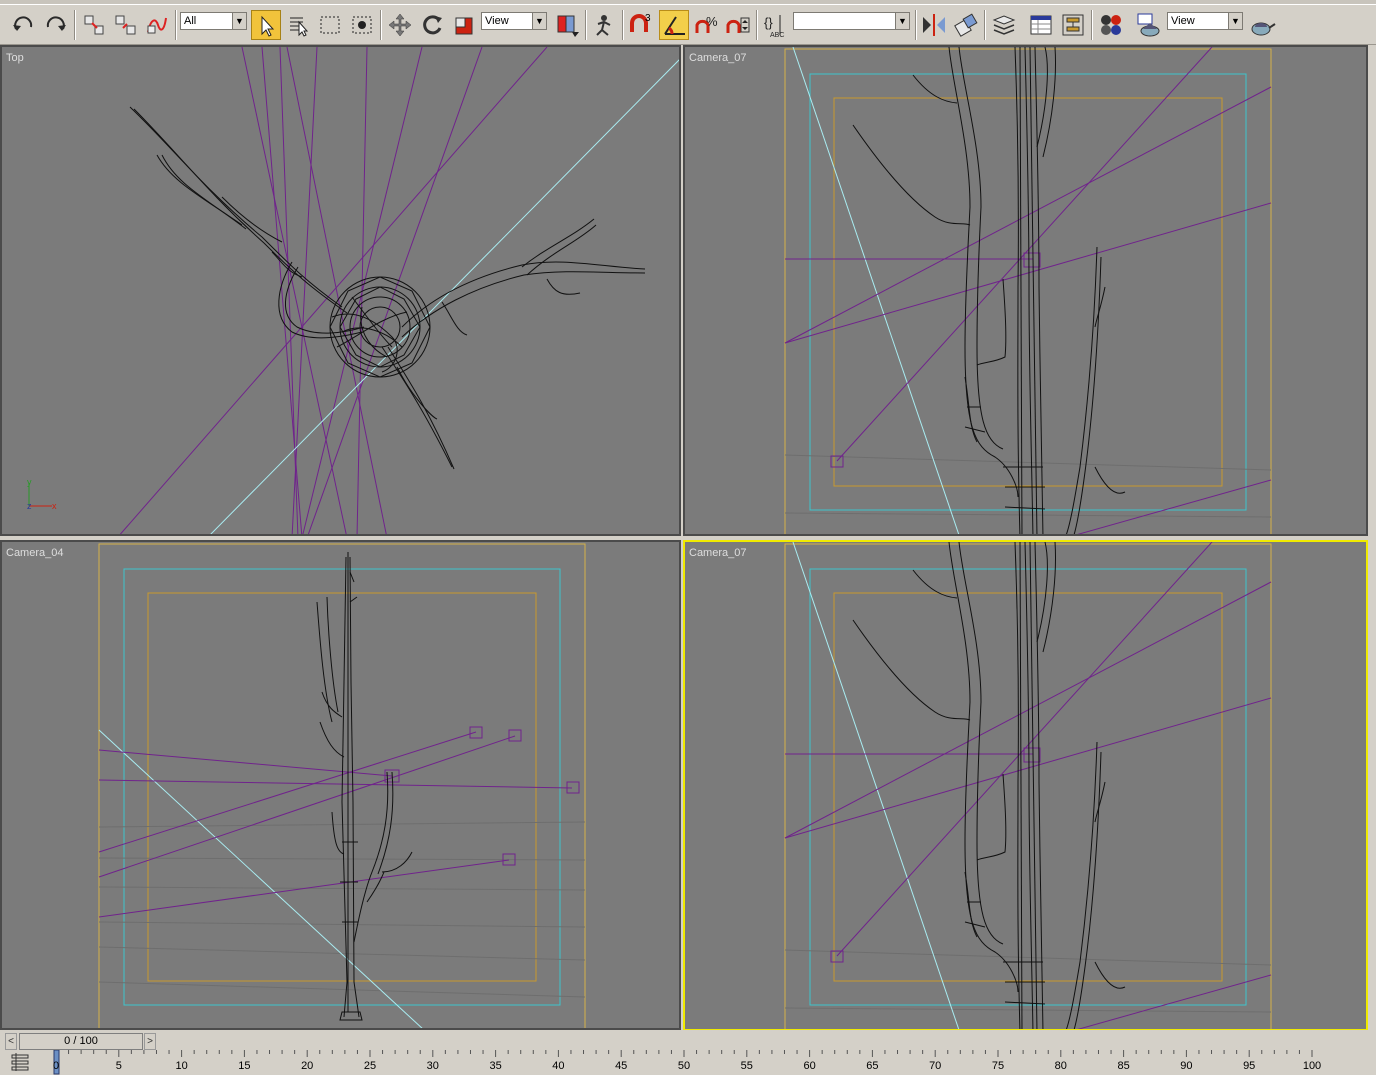  I want to click on curve-editor-icon, so click(1041, 25).